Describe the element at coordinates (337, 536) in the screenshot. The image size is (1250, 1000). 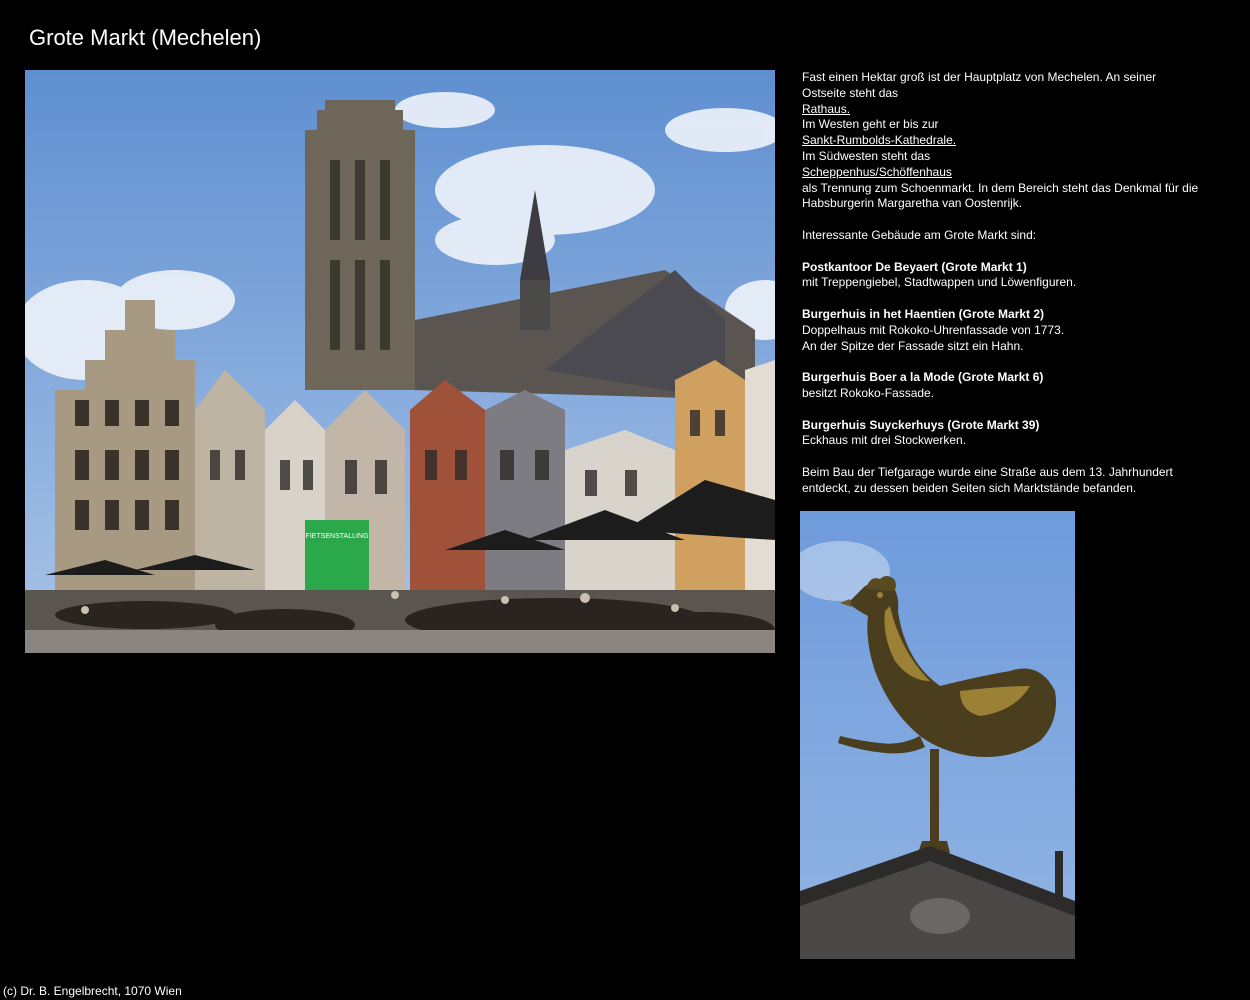
I see `fietsenstalling-sign-label: FIETSENSTALLING` at that location.